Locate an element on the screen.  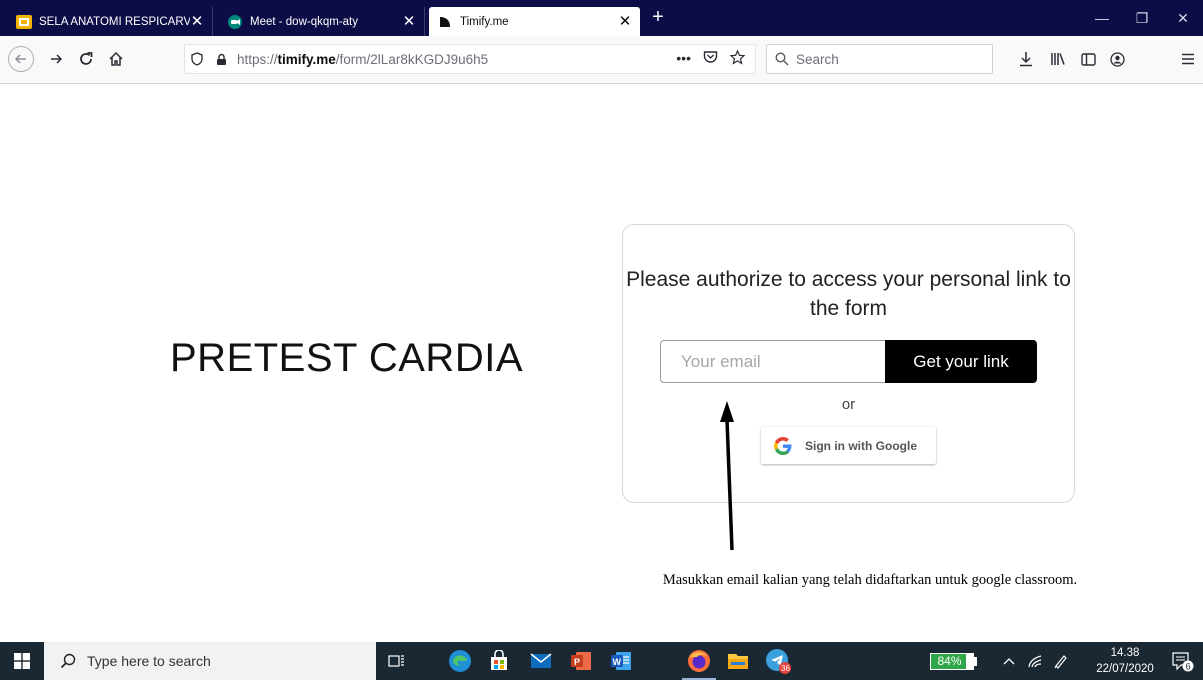
url-protocol: https:// is located at coordinates (257, 59).